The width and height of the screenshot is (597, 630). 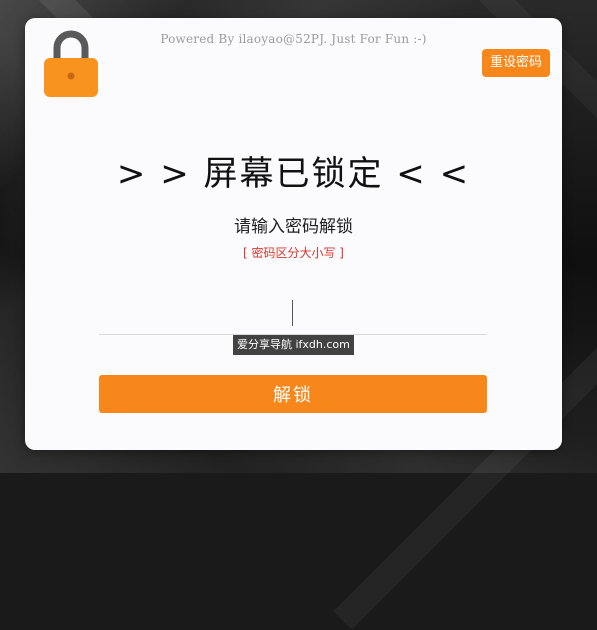 I want to click on watermark-label: 爱分享导航 ifxdh.com, so click(x=293, y=345).